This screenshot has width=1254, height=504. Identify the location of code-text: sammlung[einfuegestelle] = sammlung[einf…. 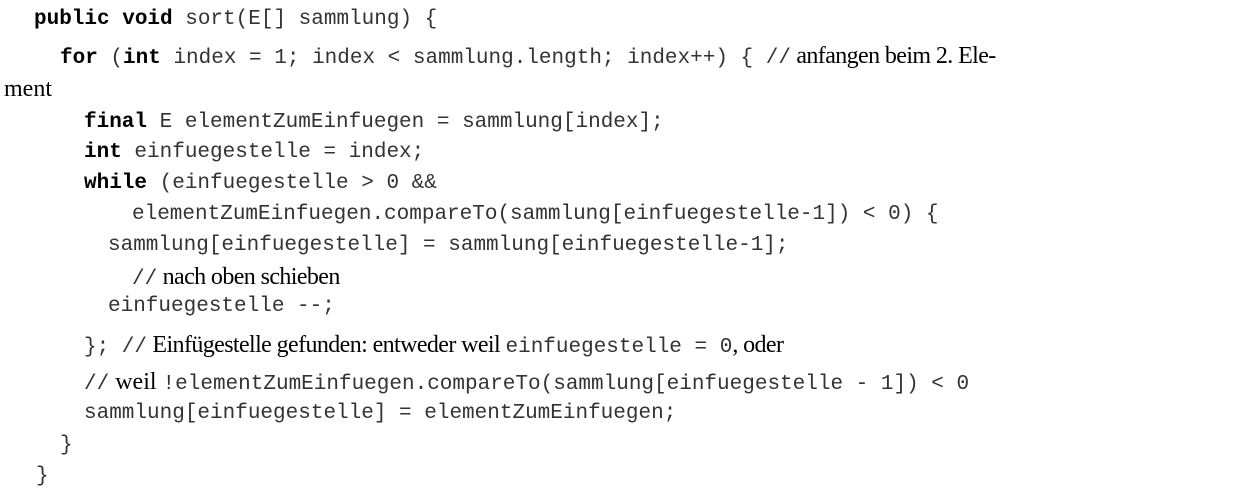
(448, 245).